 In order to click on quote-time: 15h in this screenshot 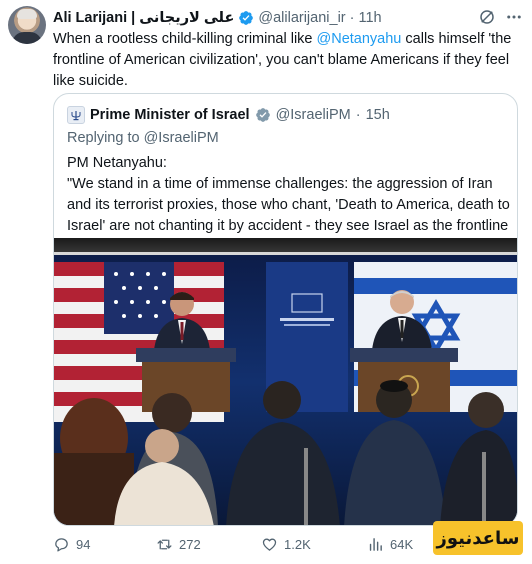, I will do `click(378, 115)`.